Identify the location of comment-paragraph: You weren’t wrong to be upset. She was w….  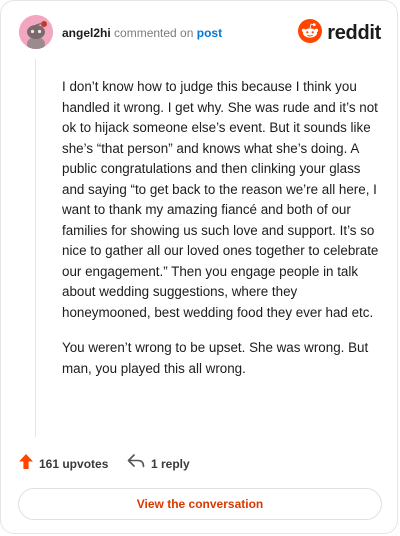
(215, 358).